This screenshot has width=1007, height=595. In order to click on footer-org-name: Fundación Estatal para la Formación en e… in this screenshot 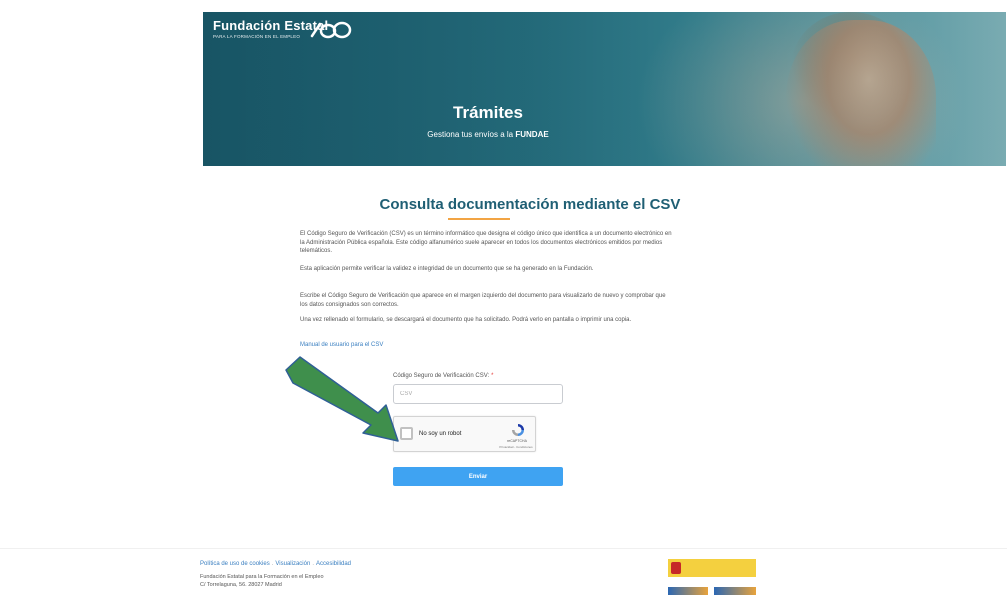, I will do `click(262, 577)`.